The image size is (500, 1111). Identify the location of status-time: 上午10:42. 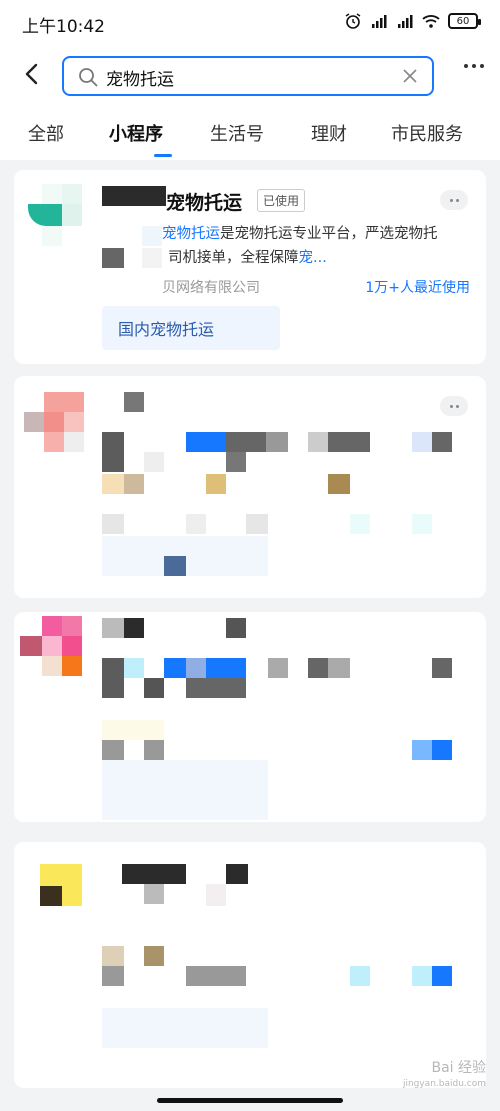
(63, 27).